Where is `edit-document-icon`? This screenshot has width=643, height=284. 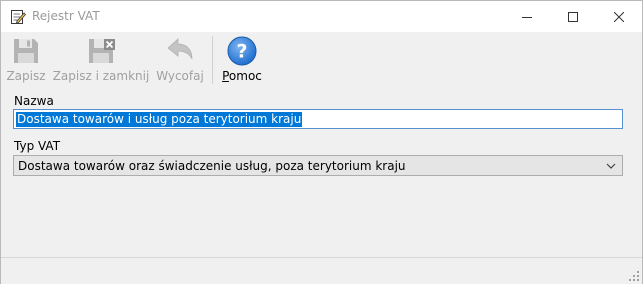
edit-document-icon is located at coordinates (18, 17).